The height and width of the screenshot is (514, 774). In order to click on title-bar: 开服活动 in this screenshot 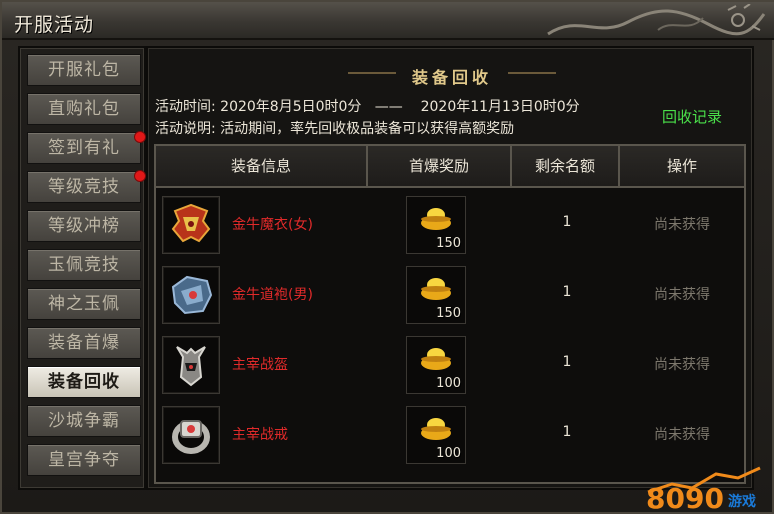, I will do `click(388, 21)`.